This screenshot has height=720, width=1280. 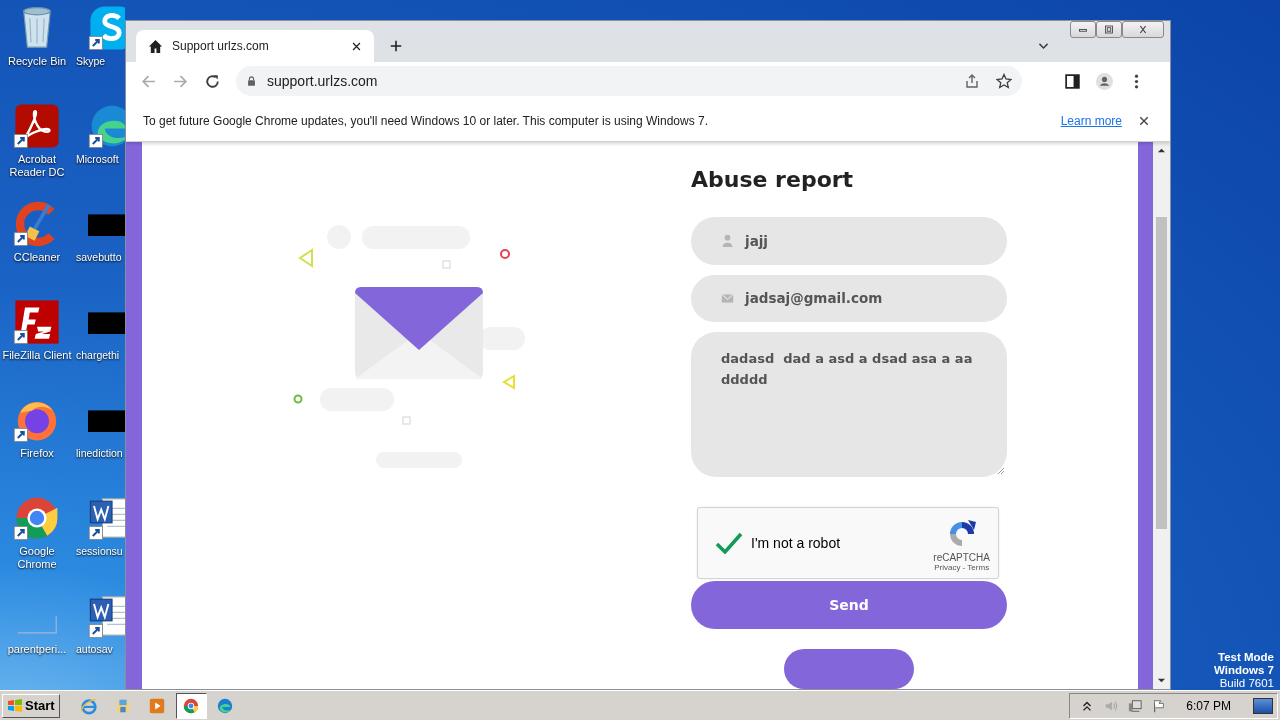 What do you see at coordinates (1246, 657) in the screenshot?
I see `watermark-text: Test Mode` at bounding box center [1246, 657].